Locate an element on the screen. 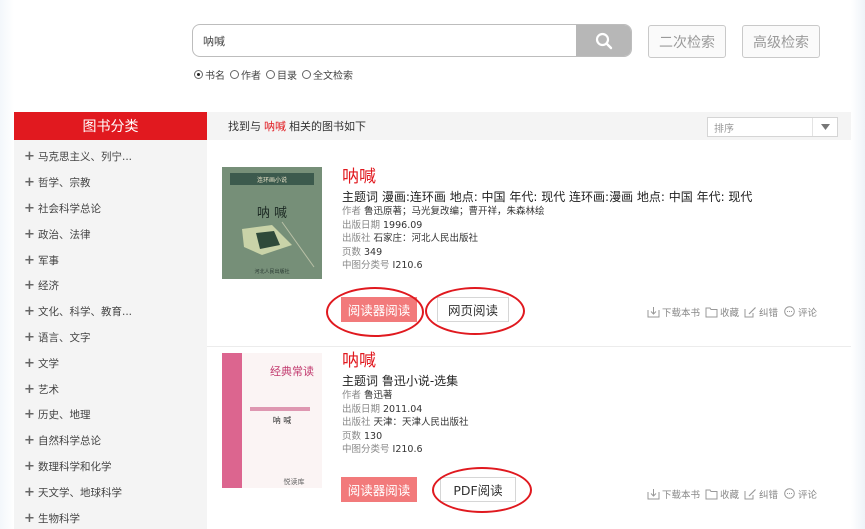 The image size is (865, 529). book-publisher: 出版社 石家庄：河北人民出版社 is located at coordinates (547, 239).